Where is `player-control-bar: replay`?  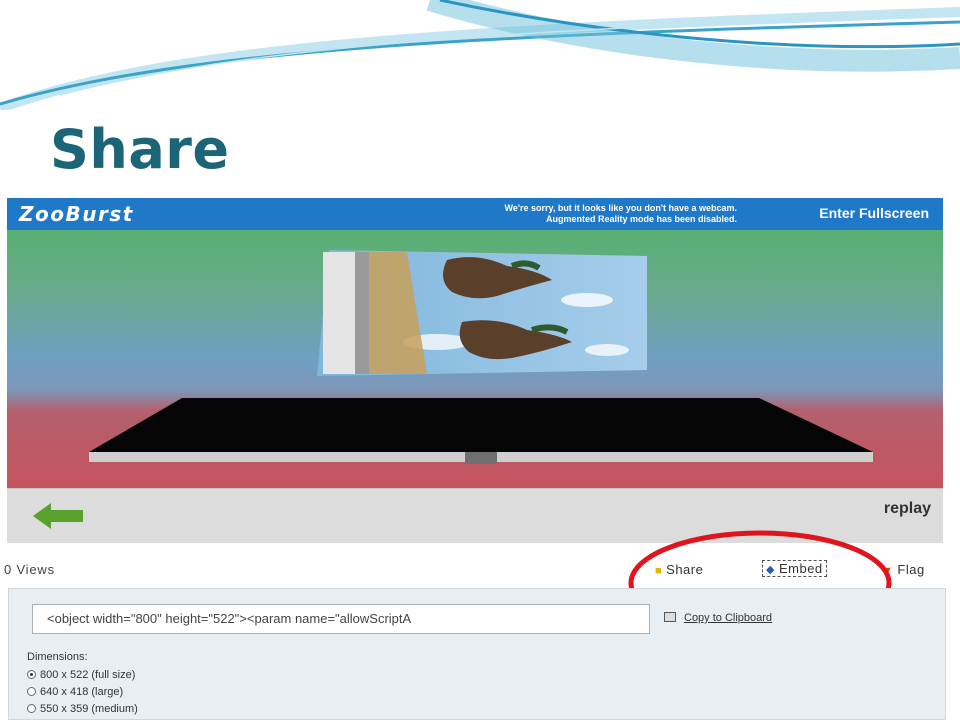 player-control-bar: replay is located at coordinates (475, 515).